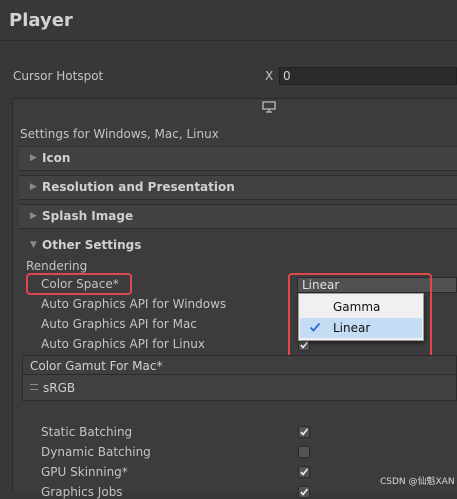 This screenshot has width=457, height=499. I want to click on static-batching-checkbox, so click(304, 432).